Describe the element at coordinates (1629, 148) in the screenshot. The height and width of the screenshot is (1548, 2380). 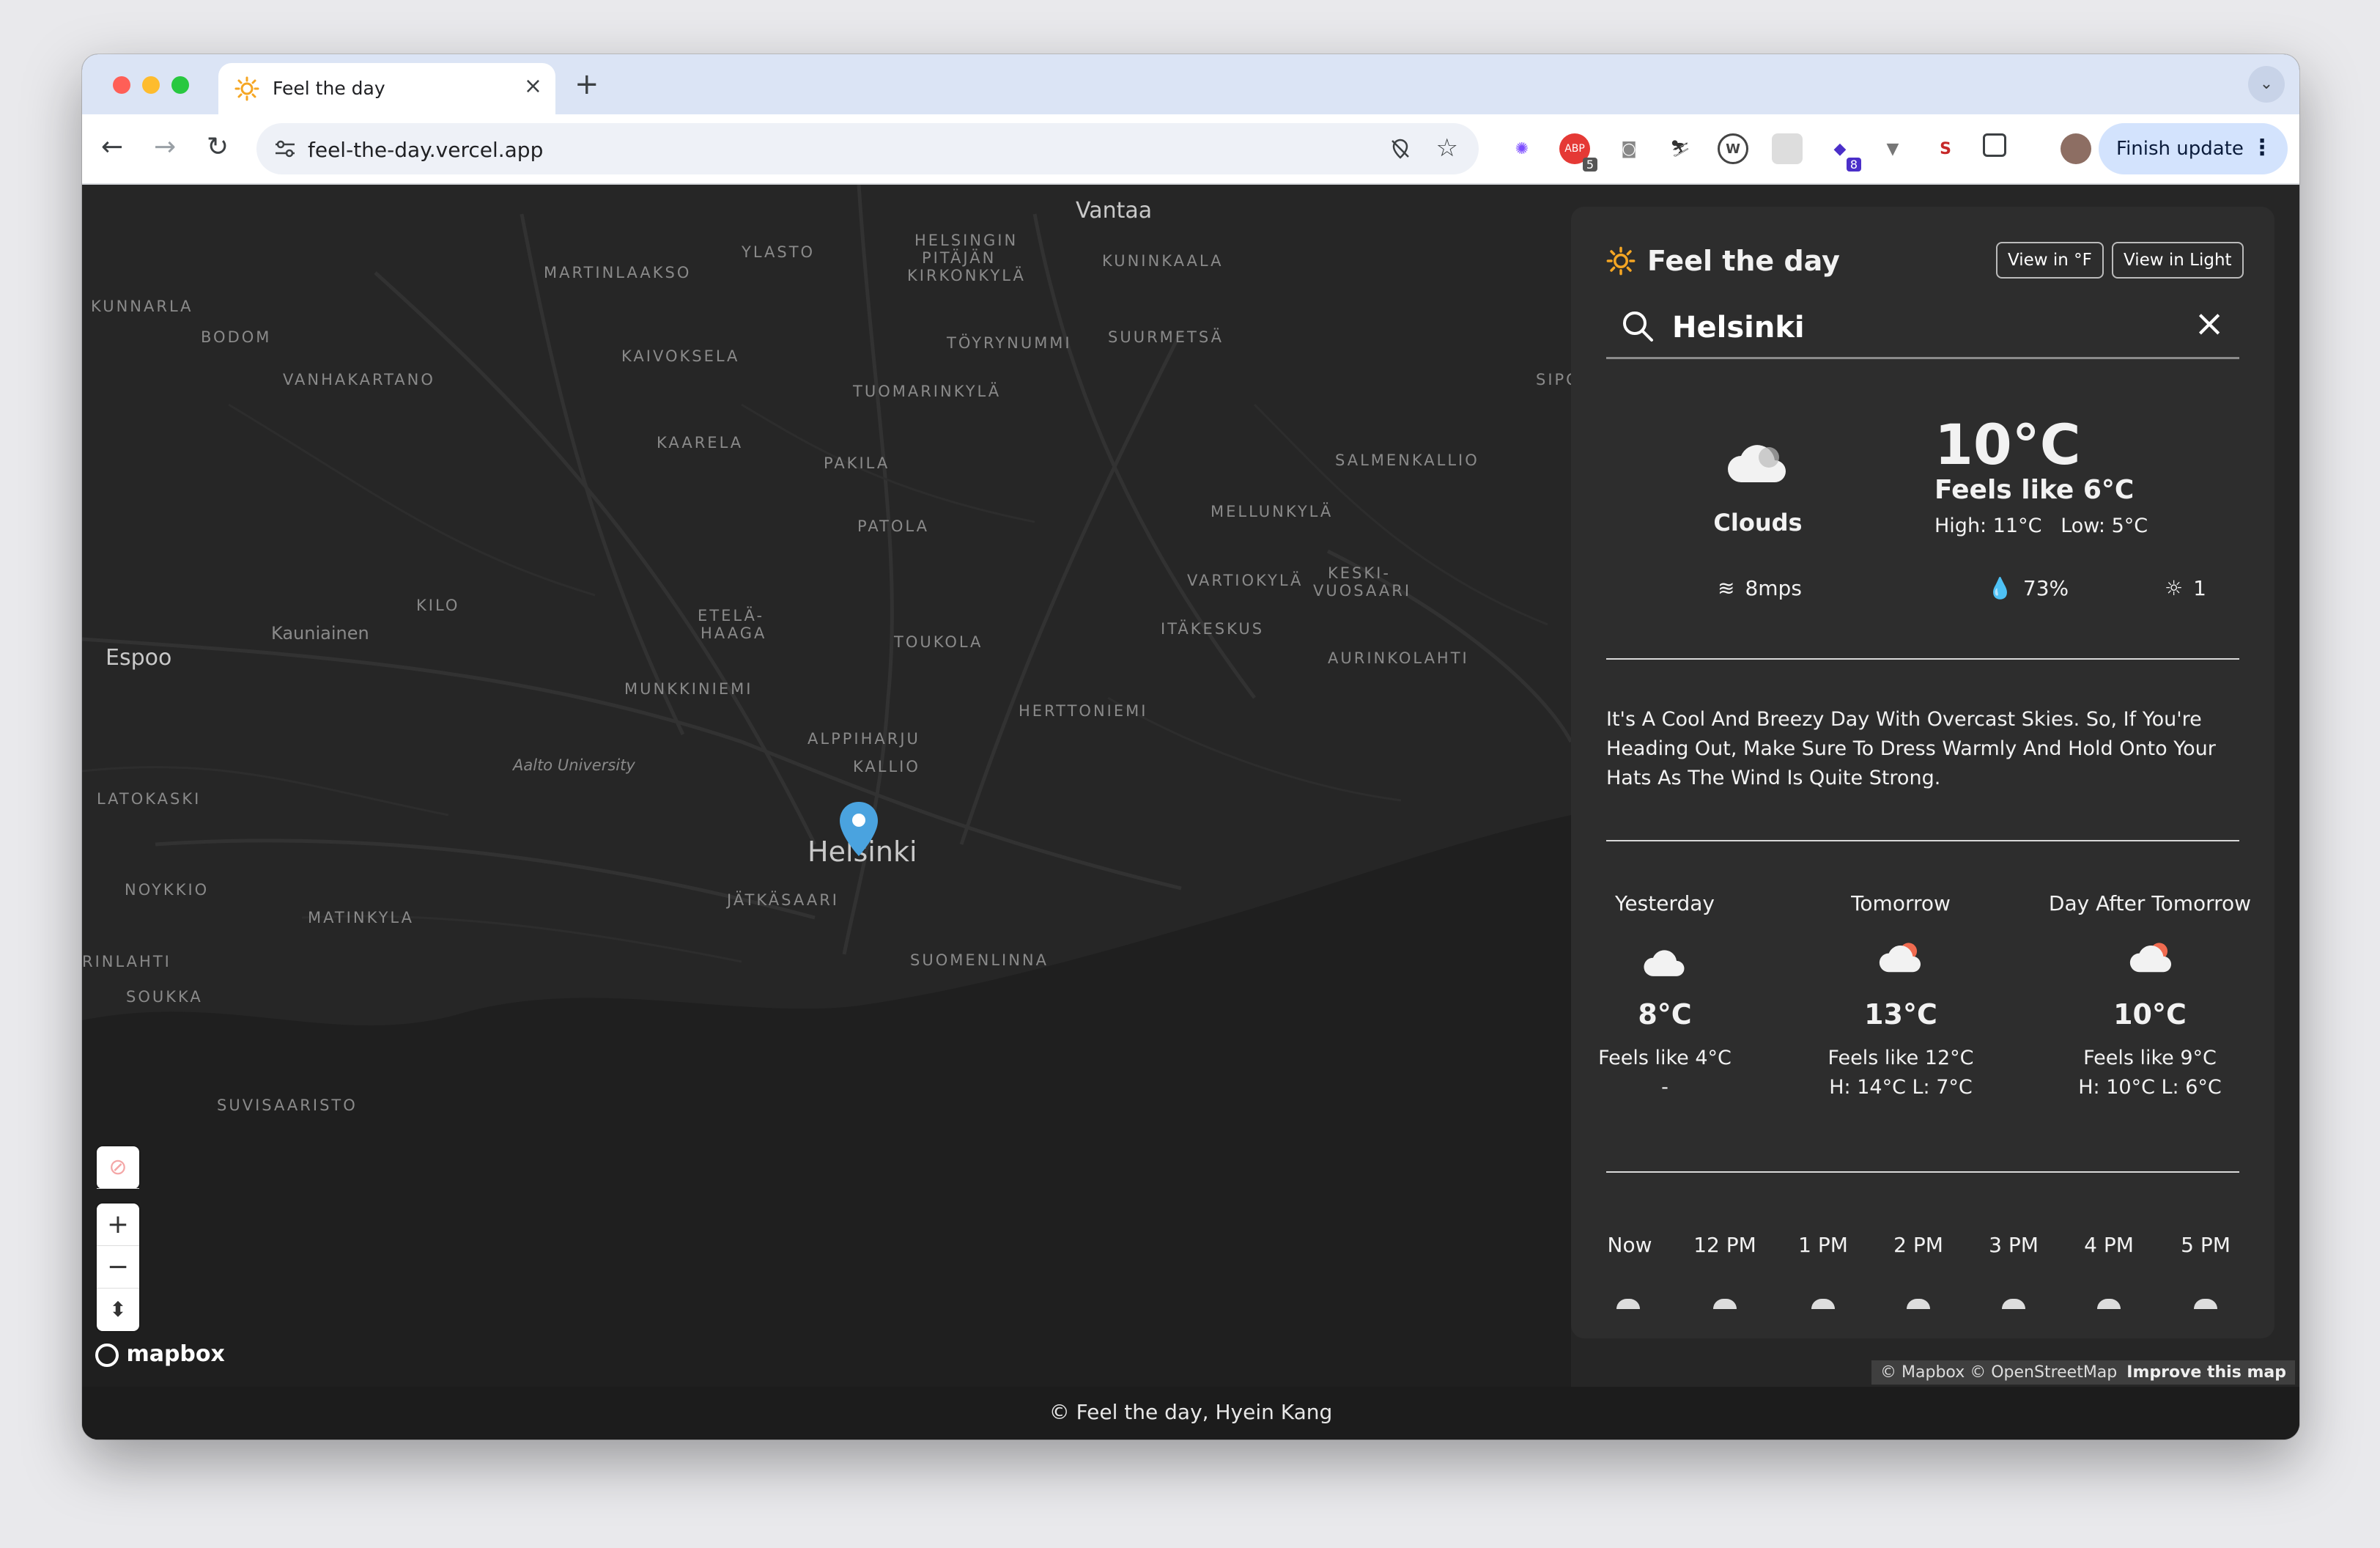
I see `camera-icon: ◙` at that location.